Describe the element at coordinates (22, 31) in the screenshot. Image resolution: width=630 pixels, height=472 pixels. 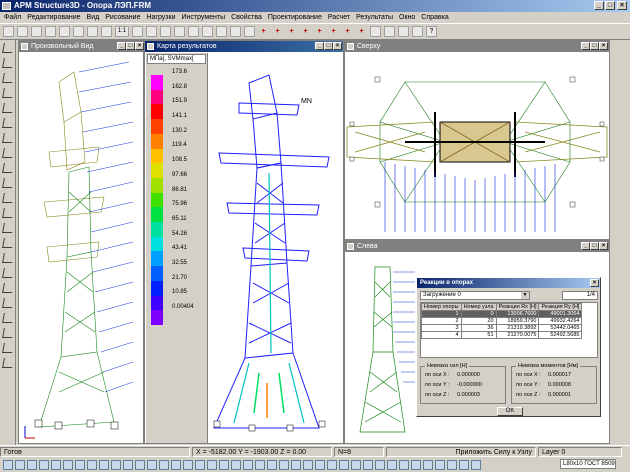
I see `open-file-icon` at that location.